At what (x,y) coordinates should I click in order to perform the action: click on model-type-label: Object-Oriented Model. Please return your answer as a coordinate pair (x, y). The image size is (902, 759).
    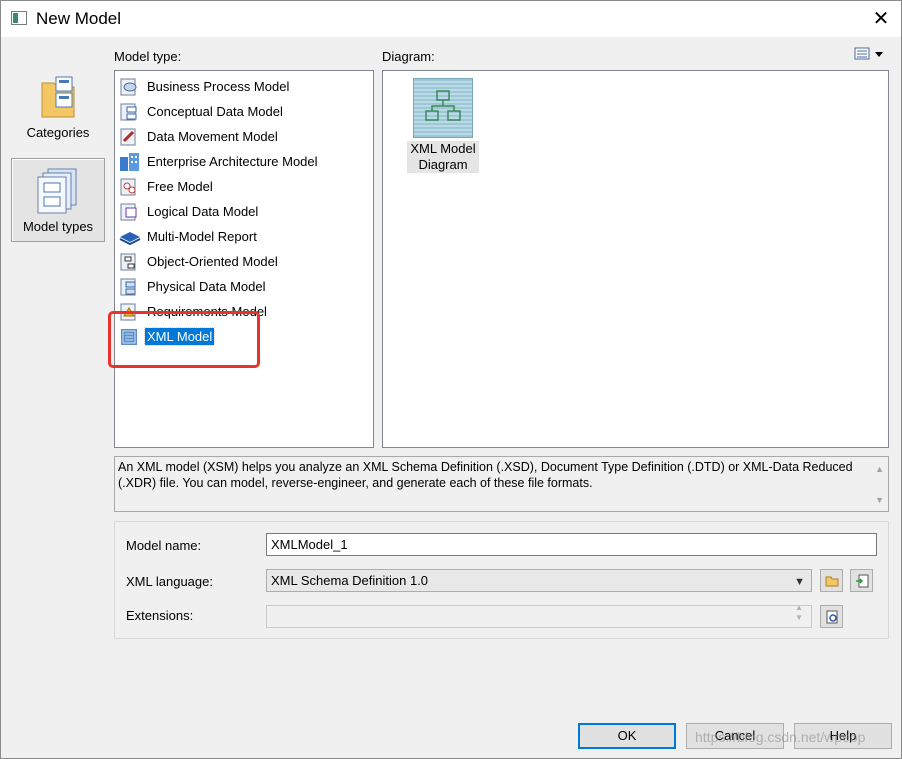
    Looking at the image, I should click on (212, 261).